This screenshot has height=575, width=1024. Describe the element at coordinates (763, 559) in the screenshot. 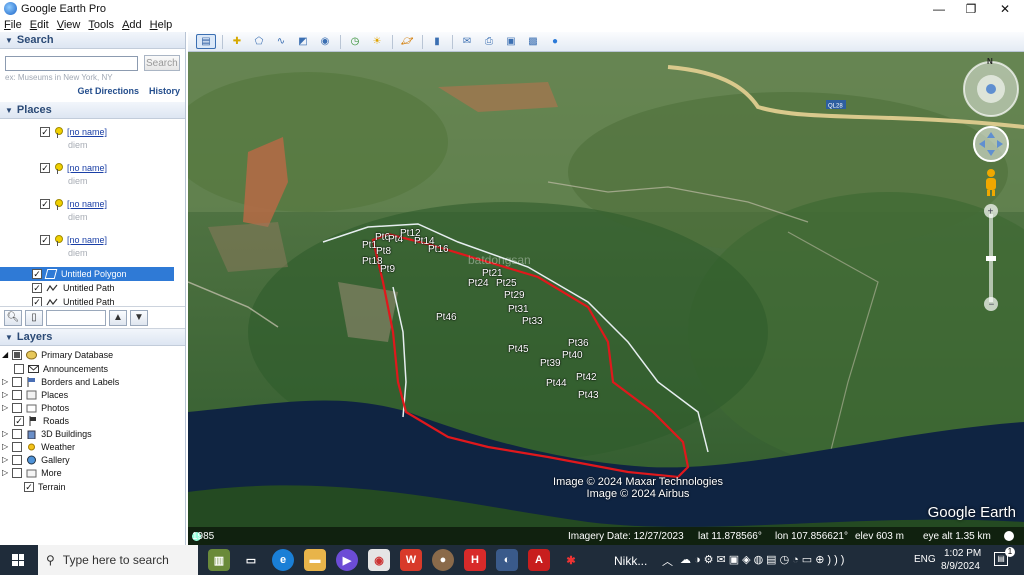

I see `system-tray-icons: ☁◑⚙✉▣◈◍▤◷◔▭⊕)))` at that location.